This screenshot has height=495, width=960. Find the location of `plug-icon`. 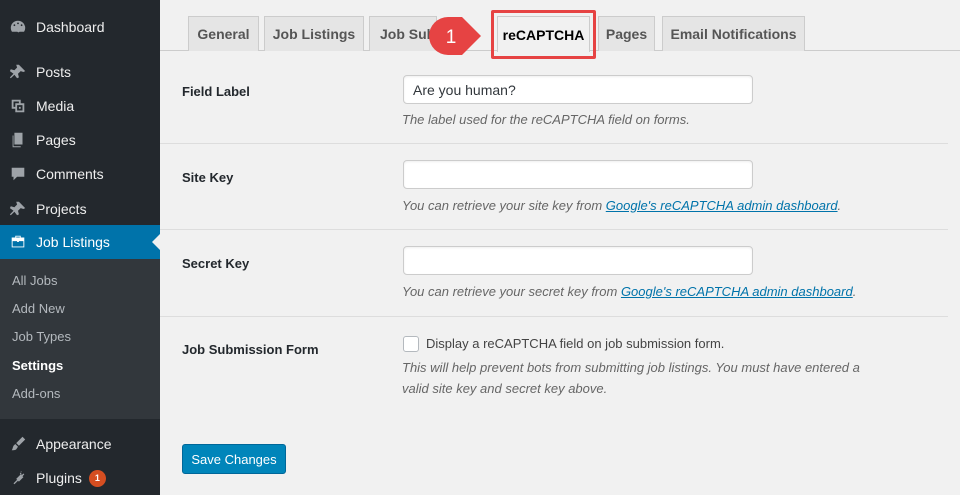

plug-icon is located at coordinates (18, 478).